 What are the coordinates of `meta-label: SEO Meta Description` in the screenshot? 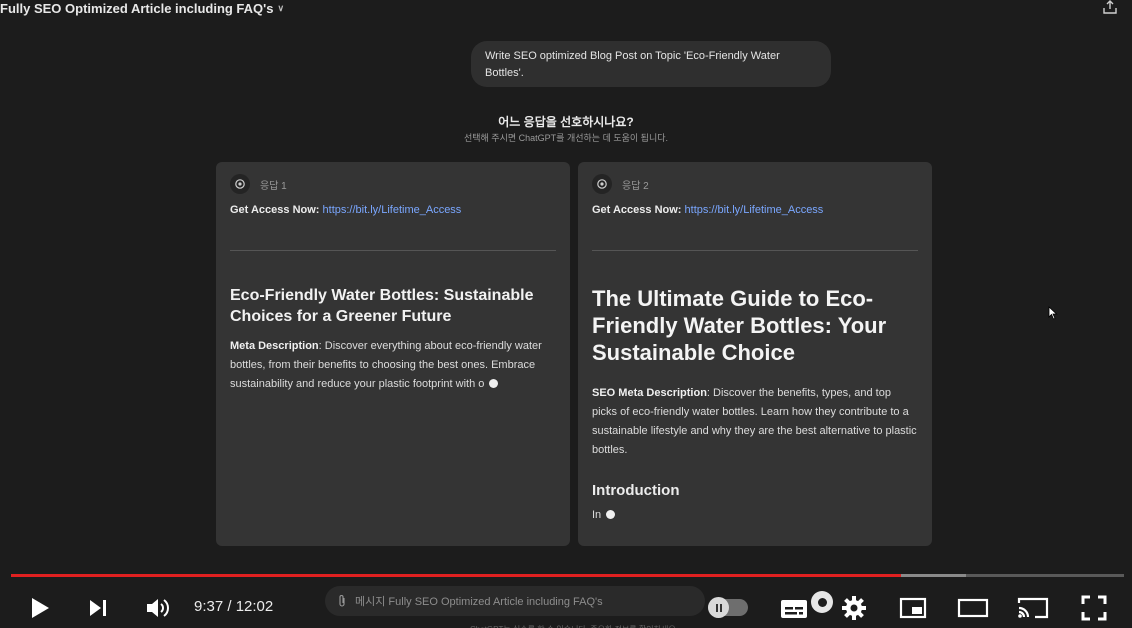 It's located at (649, 393).